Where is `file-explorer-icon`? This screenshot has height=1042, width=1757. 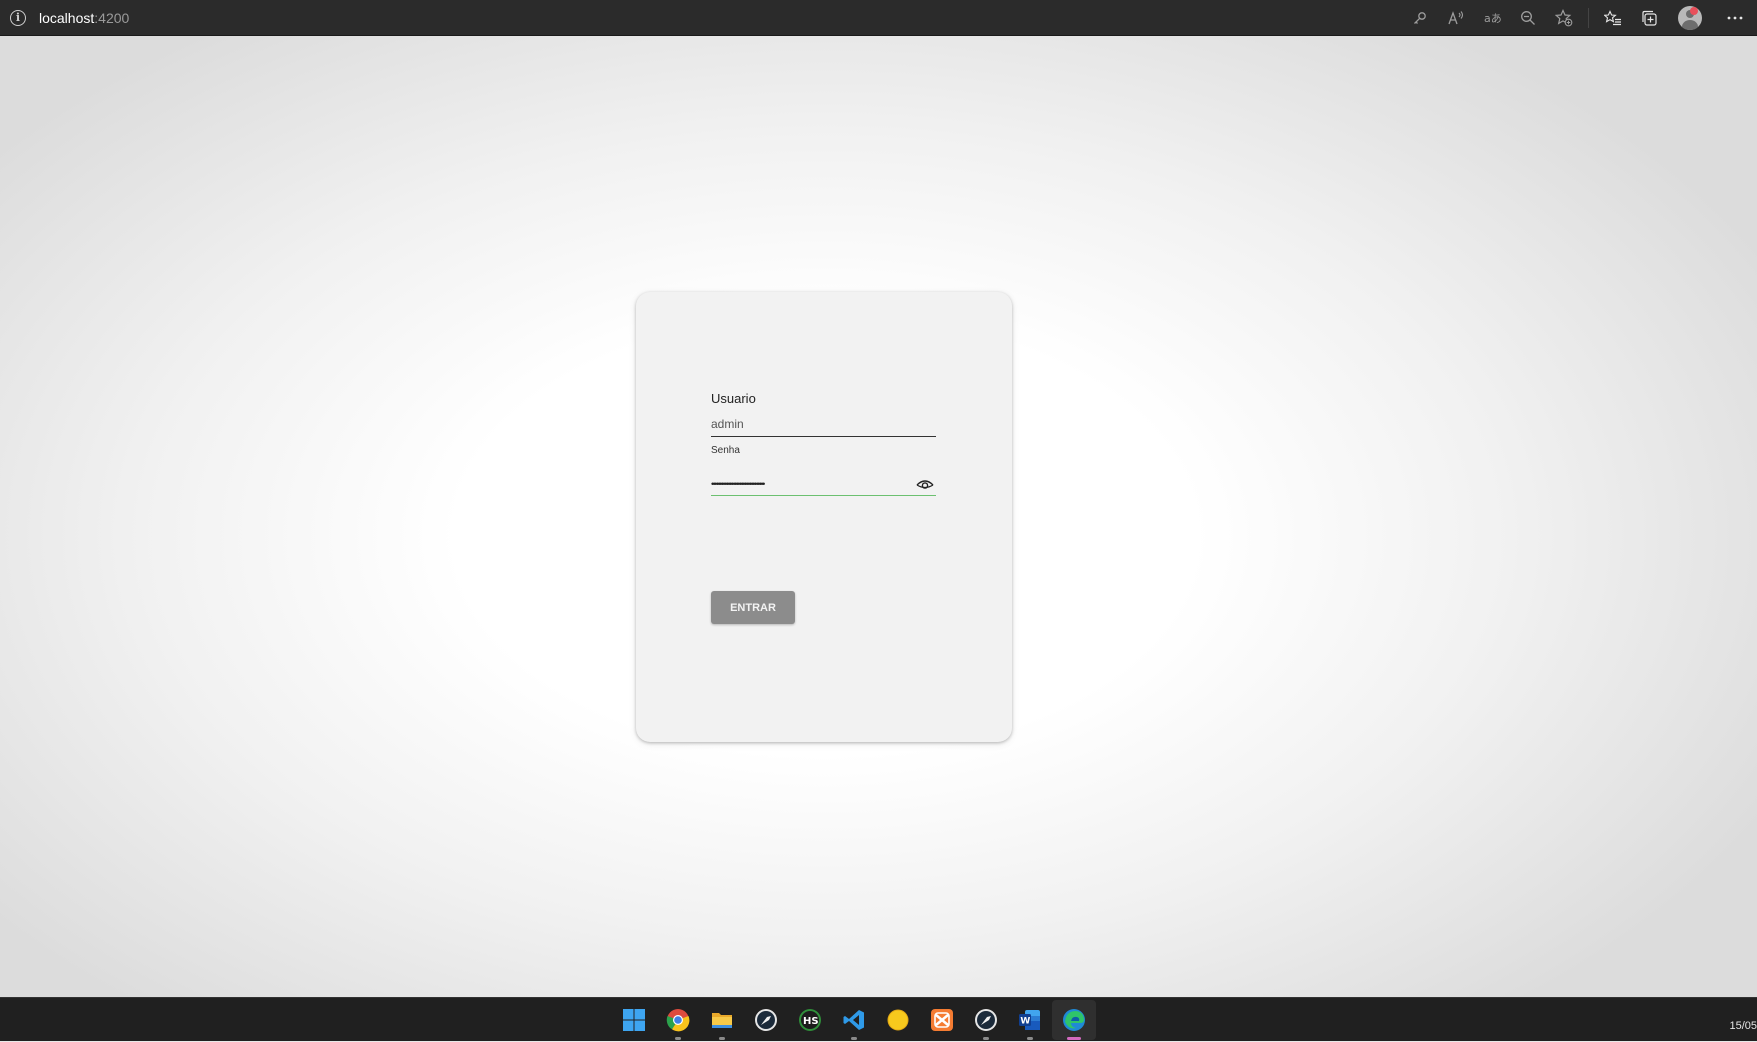
file-explorer-icon is located at coordinates (722, 1020).